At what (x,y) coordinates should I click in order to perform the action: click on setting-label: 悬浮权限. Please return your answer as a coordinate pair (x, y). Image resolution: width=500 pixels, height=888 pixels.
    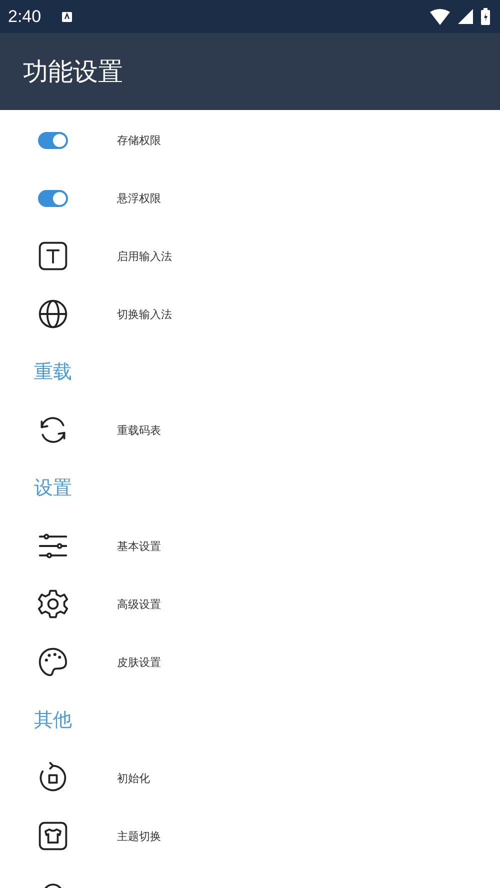
    Looking at the image, I should click on (139, 198).